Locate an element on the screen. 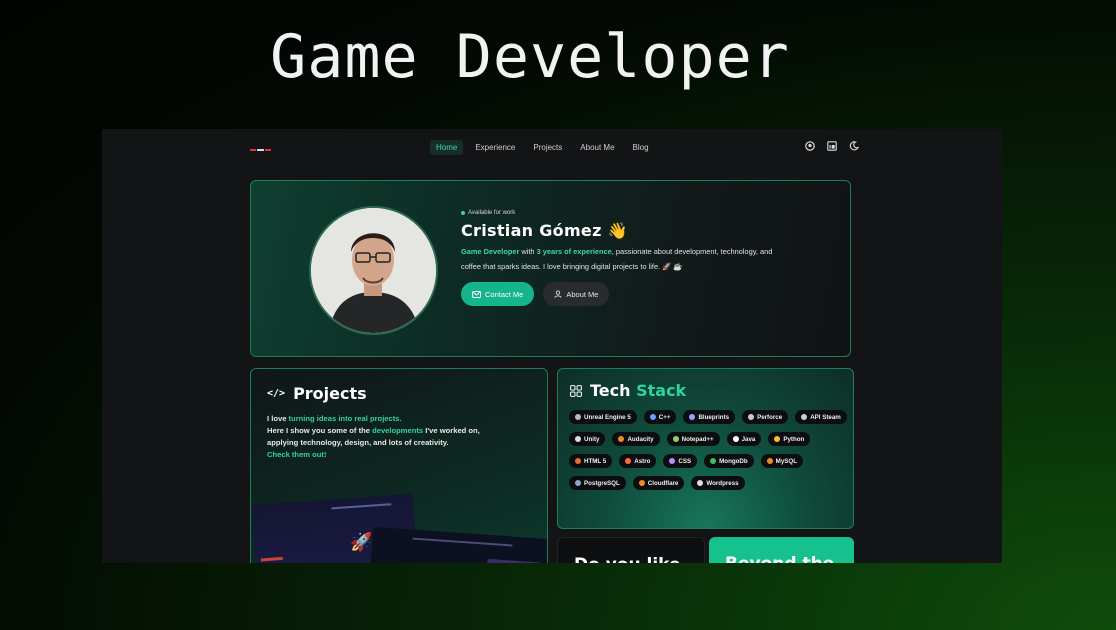 The width and height of the screenshot is (1116, 630). hero-buttons: Contact Me About Me is located at coordinates (626, 294).